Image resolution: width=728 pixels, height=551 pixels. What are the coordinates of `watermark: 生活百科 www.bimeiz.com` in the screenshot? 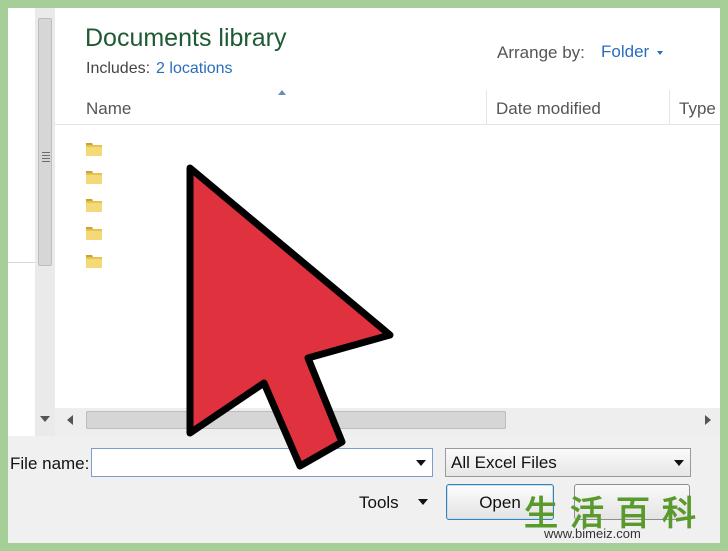 It's located at (623, 513).